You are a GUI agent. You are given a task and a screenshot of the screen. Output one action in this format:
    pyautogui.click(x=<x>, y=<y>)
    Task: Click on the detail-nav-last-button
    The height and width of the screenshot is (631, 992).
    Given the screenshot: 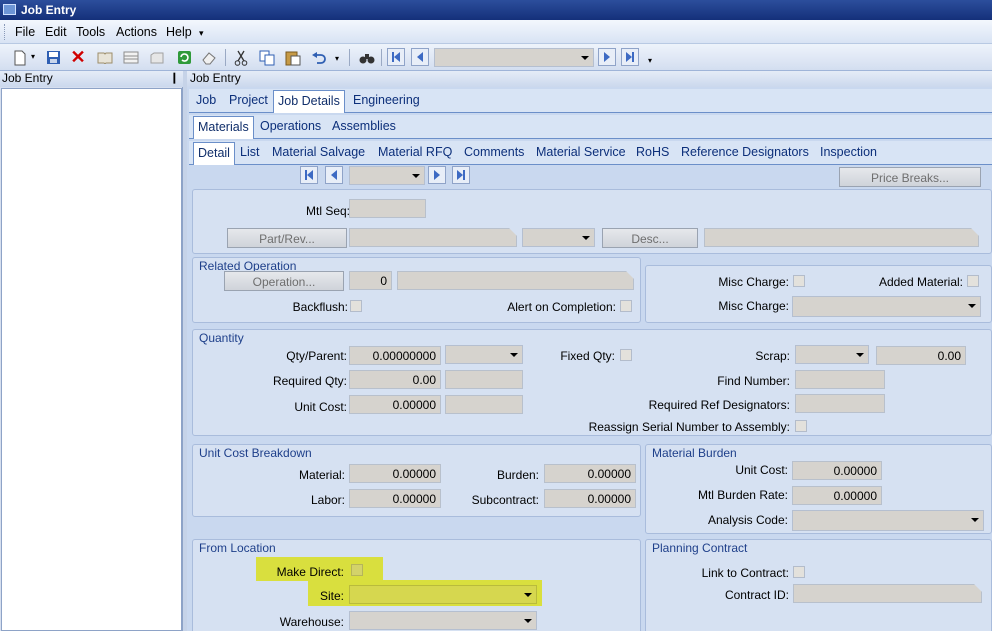 What is the action you would take?
    pyautogui.click(x=461, y=175)
    